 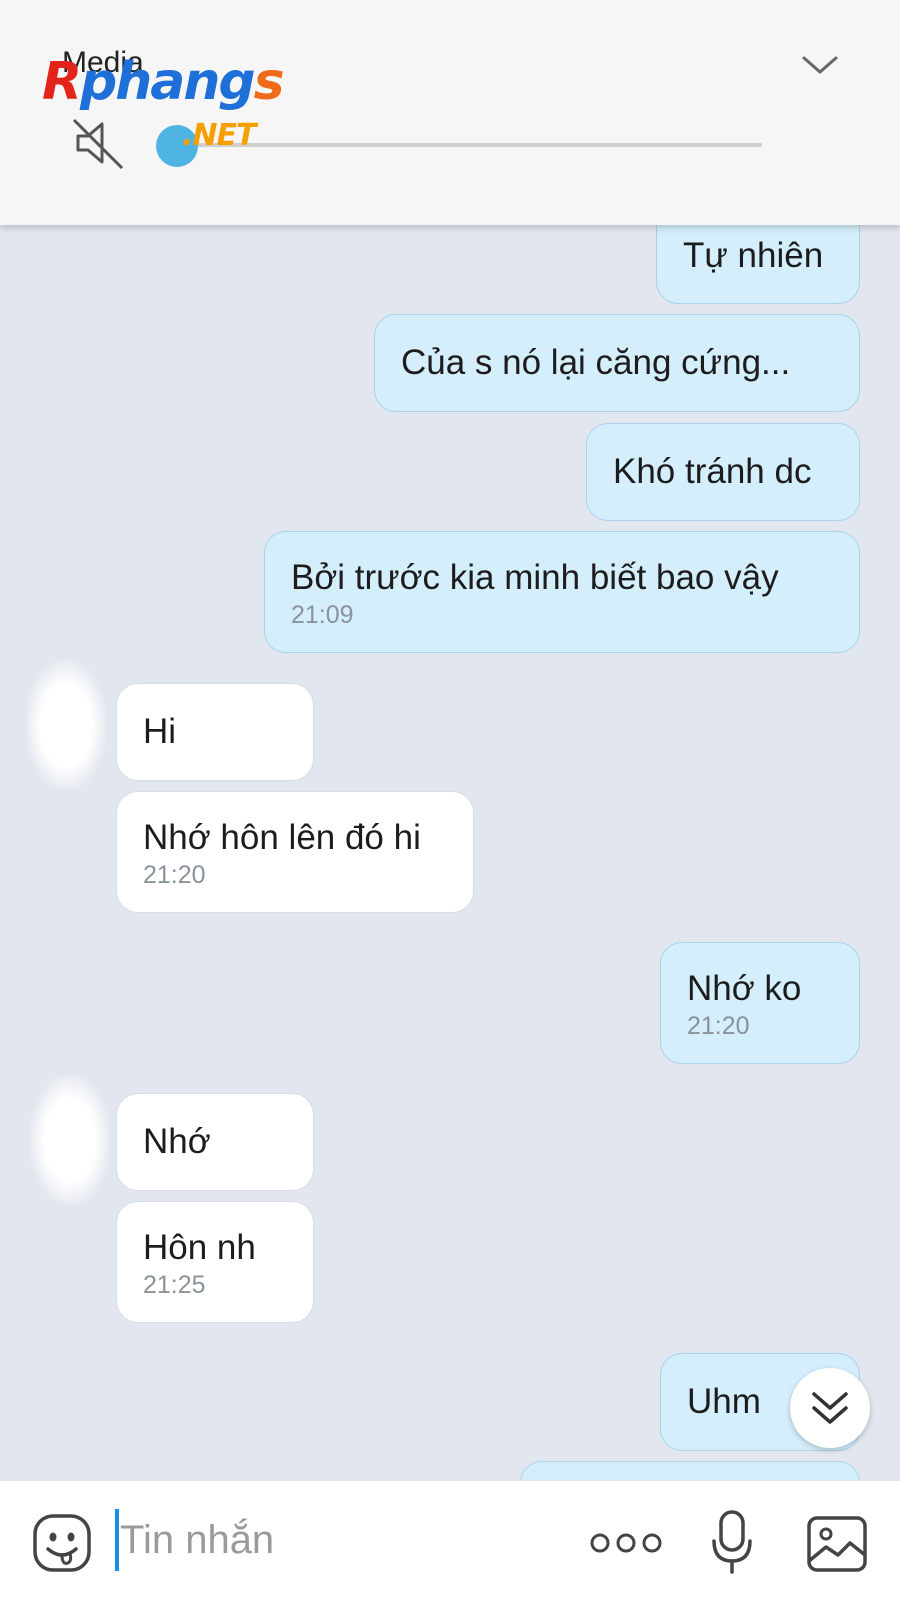 What do you see at coordinates (199, 1247) in the screenshot?
I see `message-text: Hôn nh` at bounding box center [199, 1247].